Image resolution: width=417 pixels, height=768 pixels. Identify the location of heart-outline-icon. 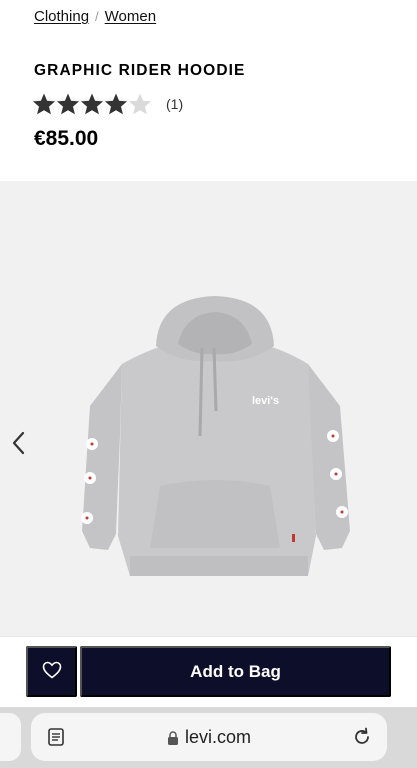
(52, 671).